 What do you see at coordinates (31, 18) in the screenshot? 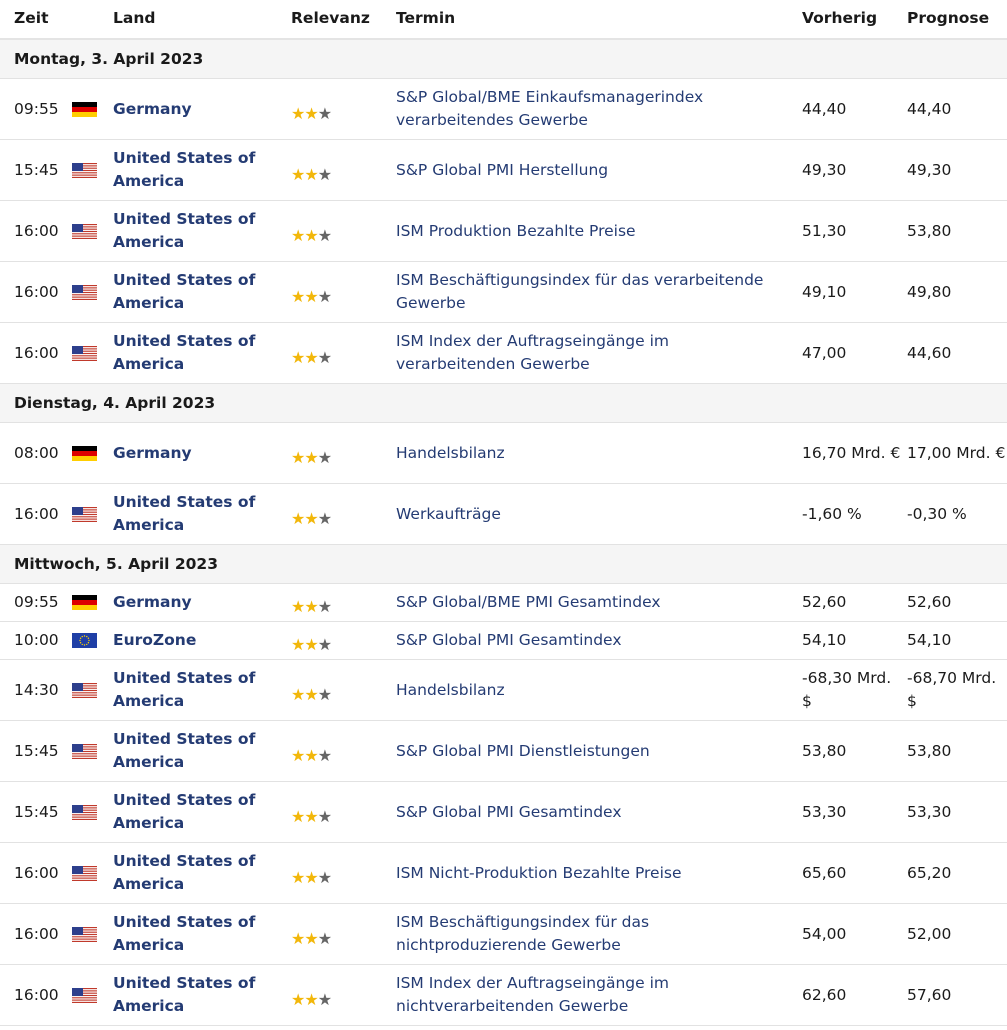
I see `column-header-time: Zeit` at bounding box center [31, 18].